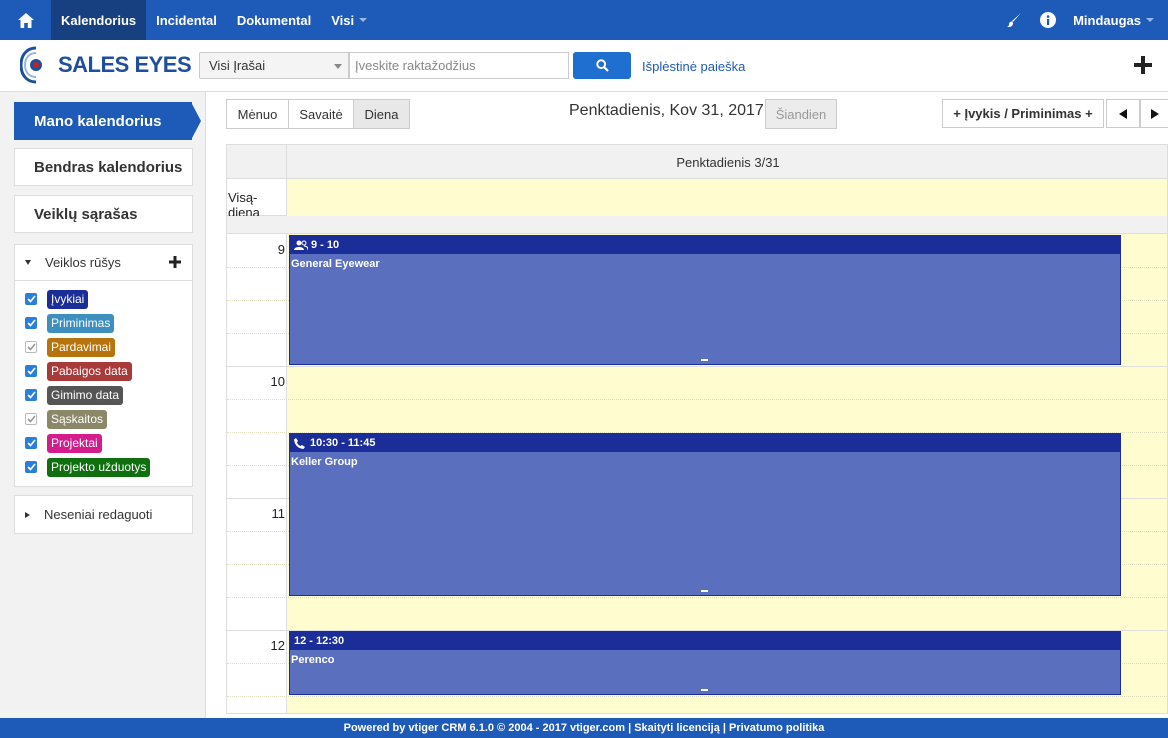 The width and height of the screenshot is (1168, 738). I want to click on user-menu: Mindaugas, so click(1116, 20).